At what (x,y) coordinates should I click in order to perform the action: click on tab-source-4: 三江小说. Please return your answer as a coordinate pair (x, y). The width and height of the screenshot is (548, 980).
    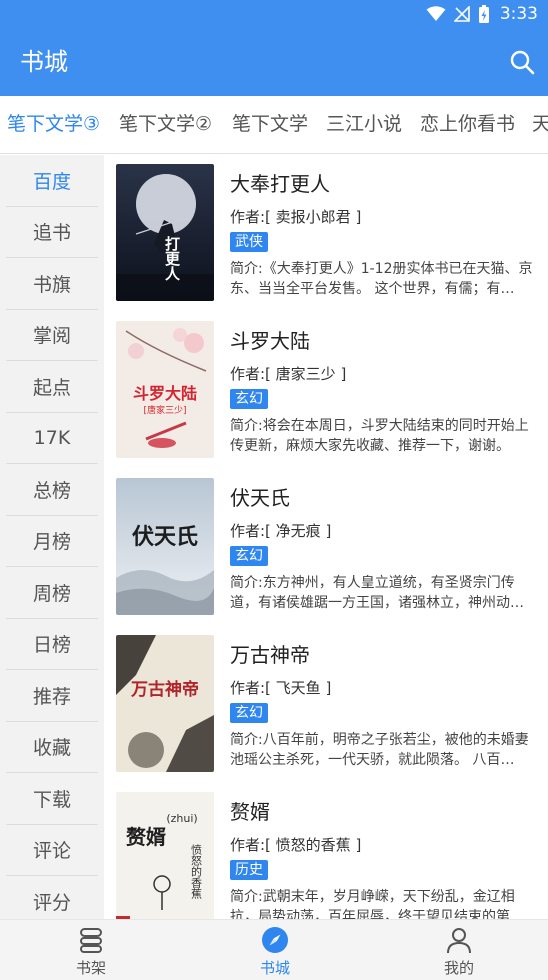
    Looking at the image, I should click on (364, 124).